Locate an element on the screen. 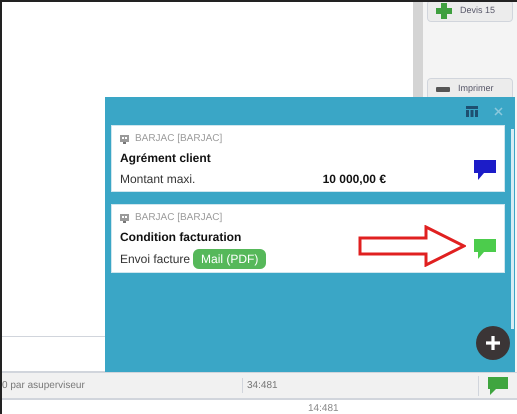 Image resolution: width=517 pixels, height=414 pixels. field-label: Envoi facture is located at coordinates (155, 259).